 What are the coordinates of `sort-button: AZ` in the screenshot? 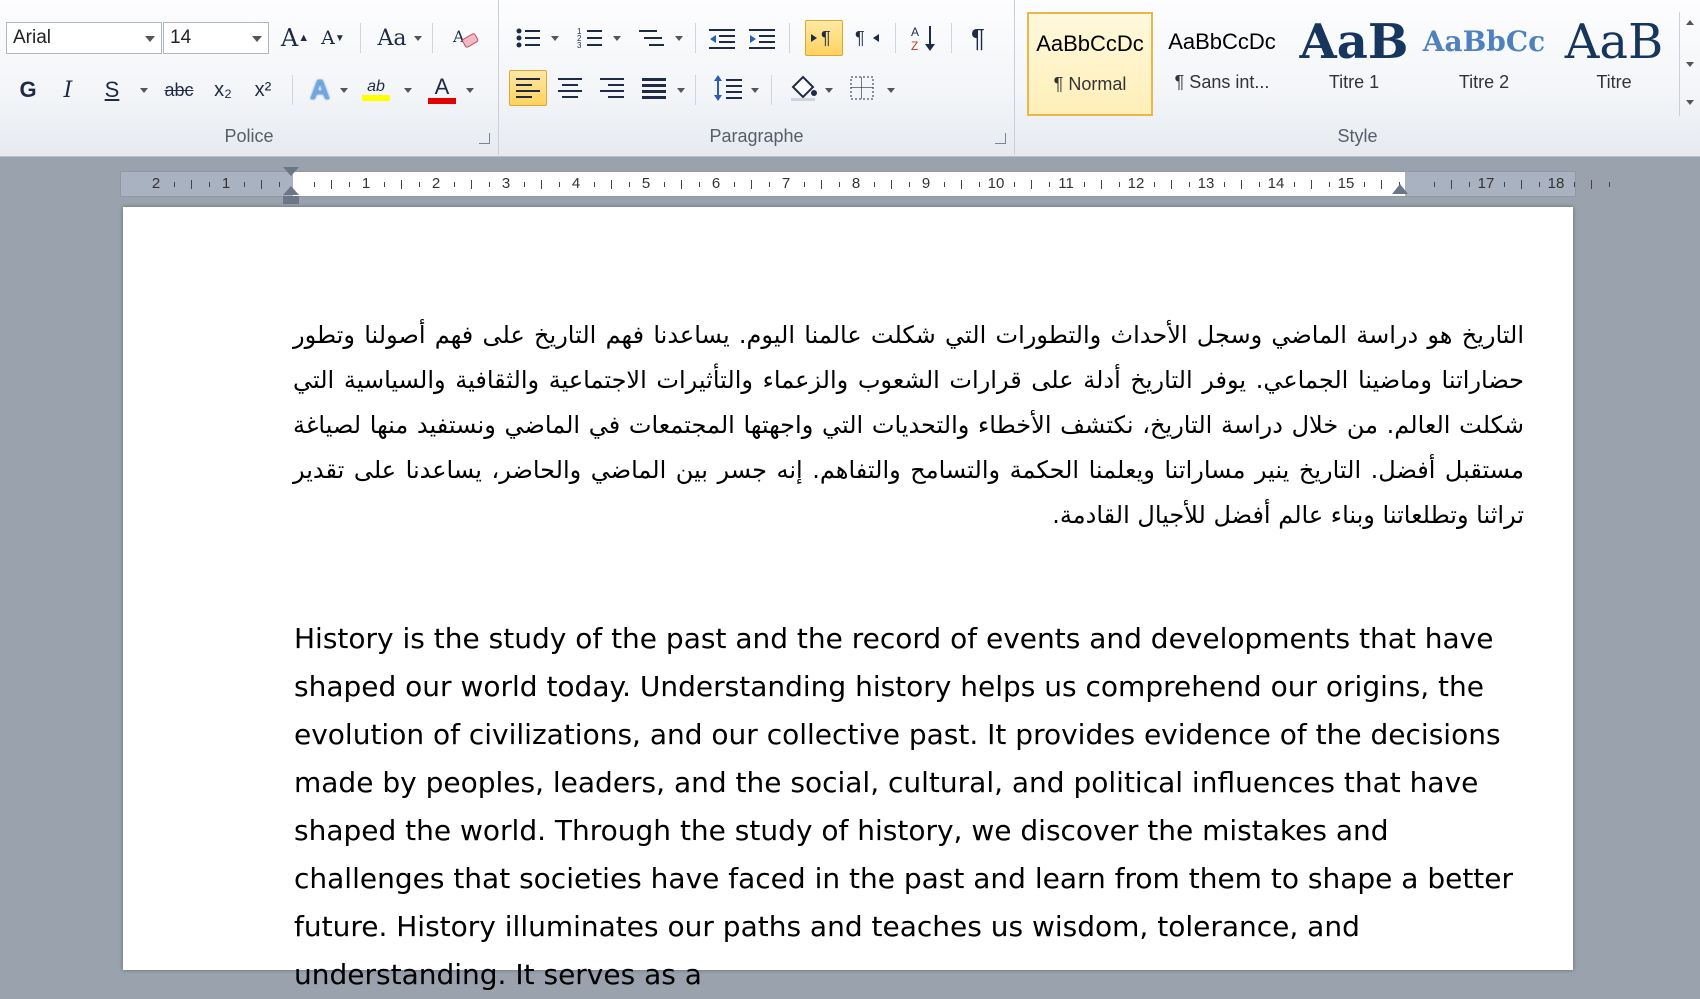 It's located at (925, 38).